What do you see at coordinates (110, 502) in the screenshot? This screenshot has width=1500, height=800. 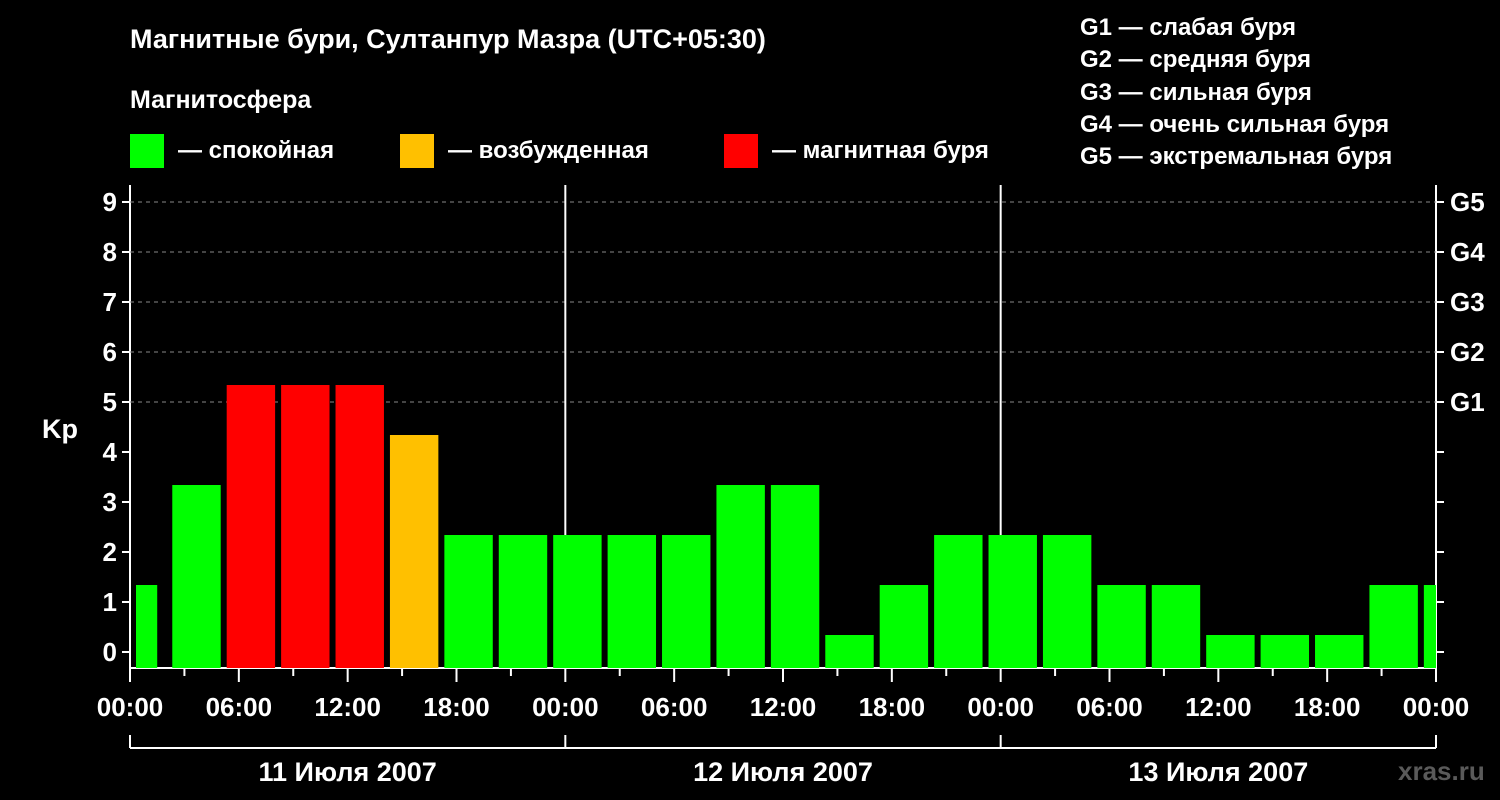 I see `y-tick-label: 3` at bounding box center [110, 502].